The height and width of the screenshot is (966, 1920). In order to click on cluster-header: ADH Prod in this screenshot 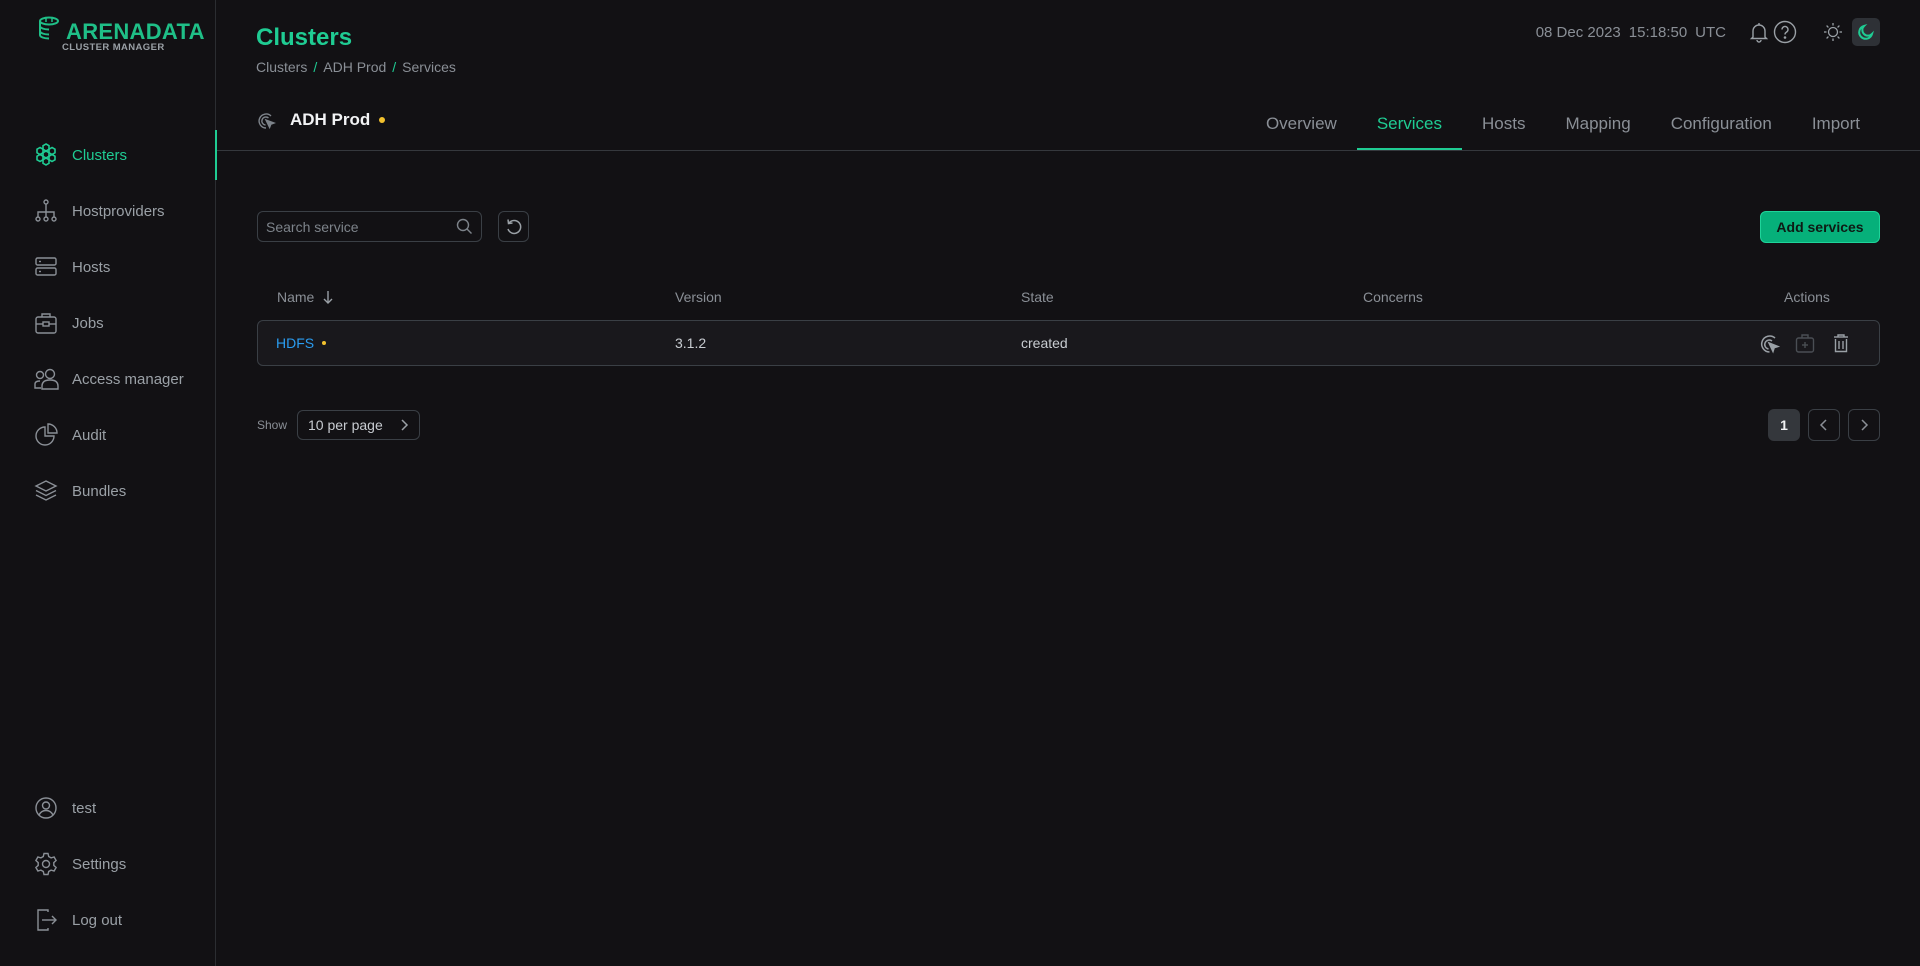, I will do `click(321, 120)`.